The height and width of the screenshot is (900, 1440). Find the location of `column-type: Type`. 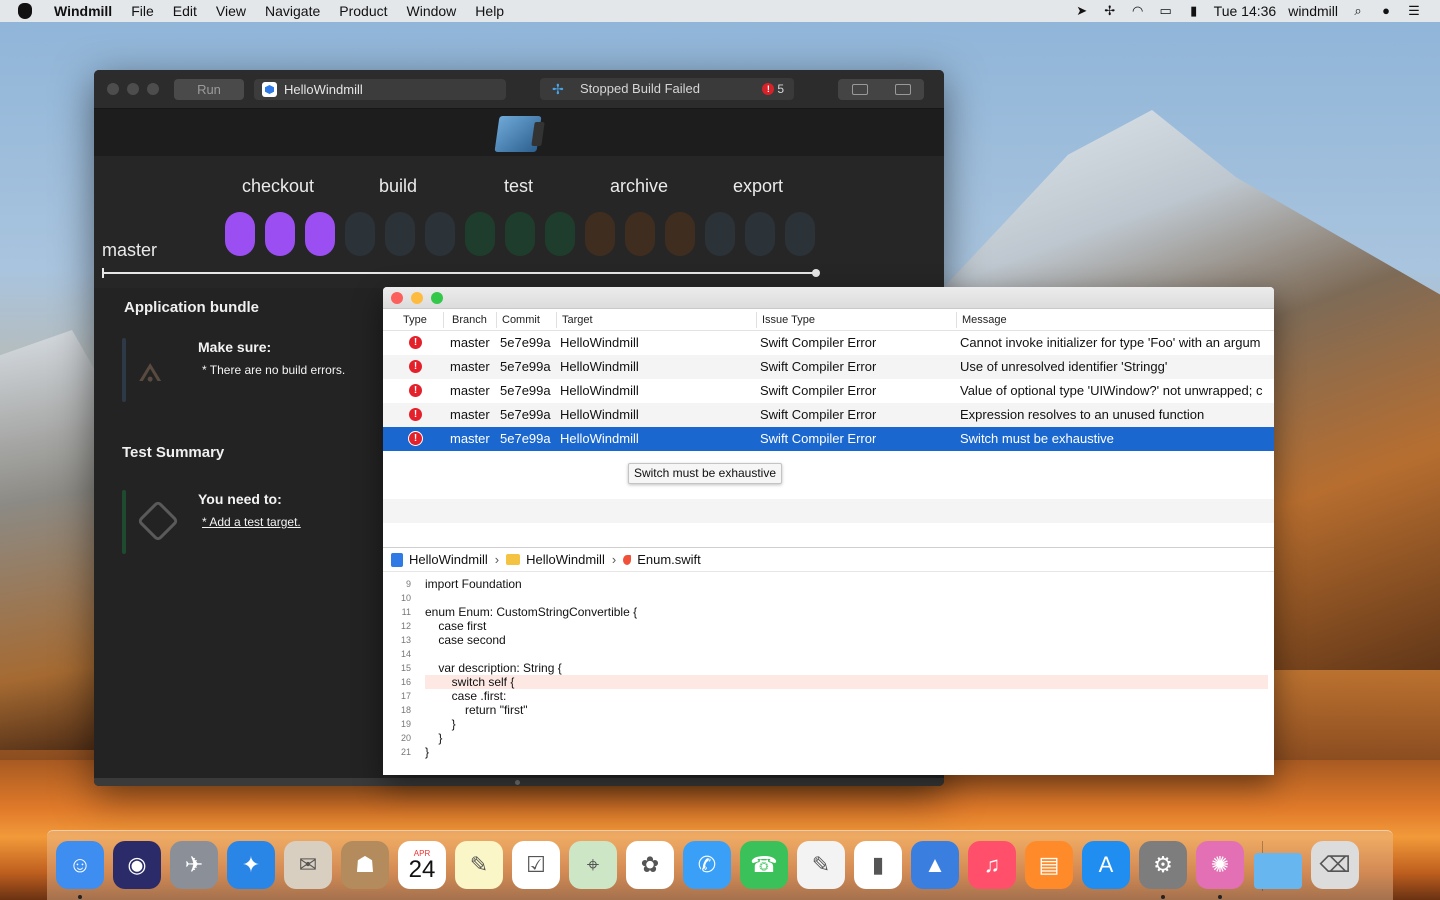

column-type: Type is located at coordinates (415, 320).